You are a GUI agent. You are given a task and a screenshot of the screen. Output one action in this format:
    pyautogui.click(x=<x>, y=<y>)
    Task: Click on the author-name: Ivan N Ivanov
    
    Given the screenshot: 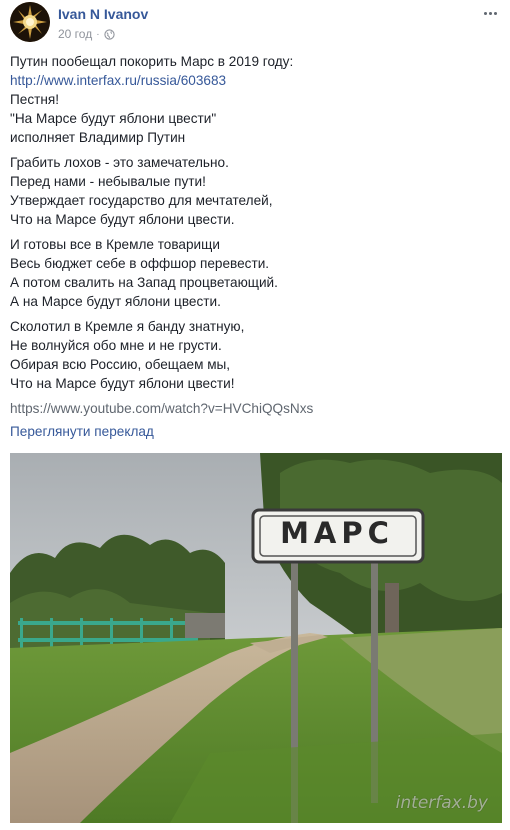 What is the action you would take?
    pyautogui.click(x=103, y=14)
    